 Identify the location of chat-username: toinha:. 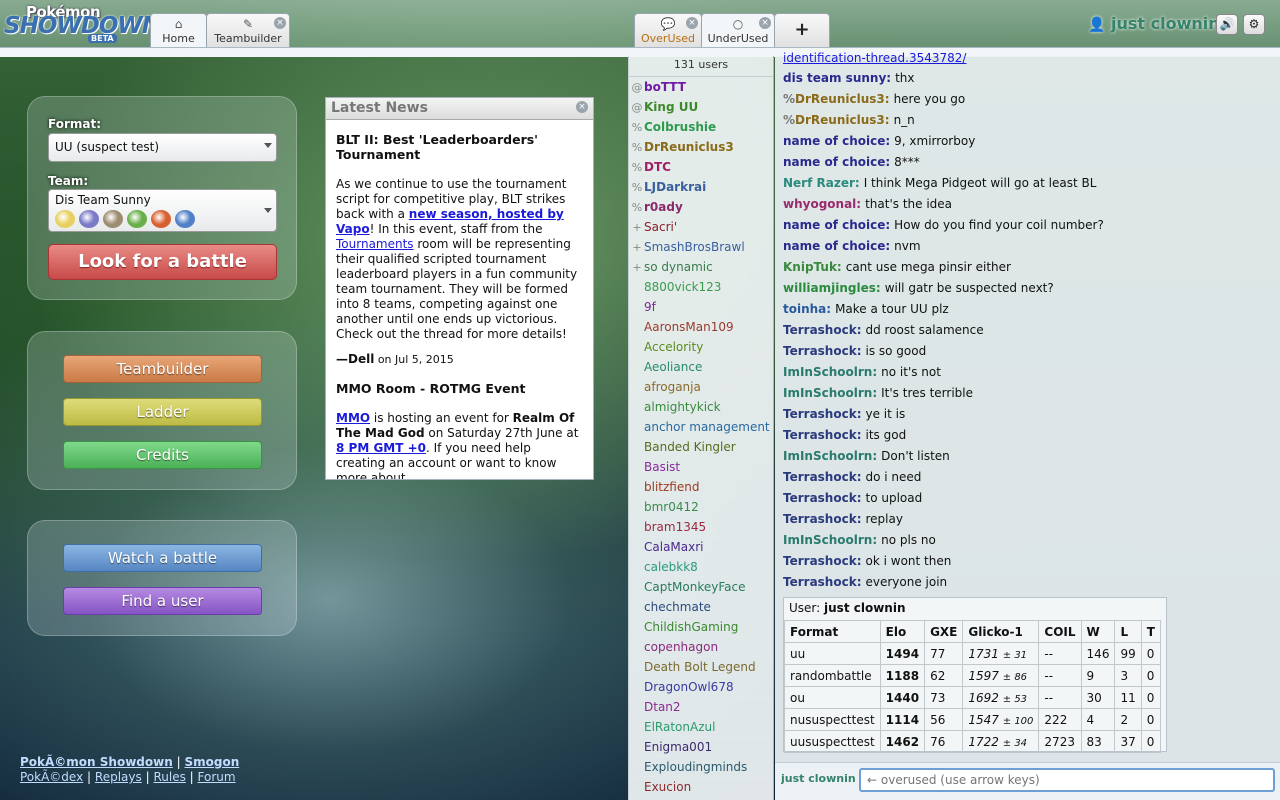
(807, 309).